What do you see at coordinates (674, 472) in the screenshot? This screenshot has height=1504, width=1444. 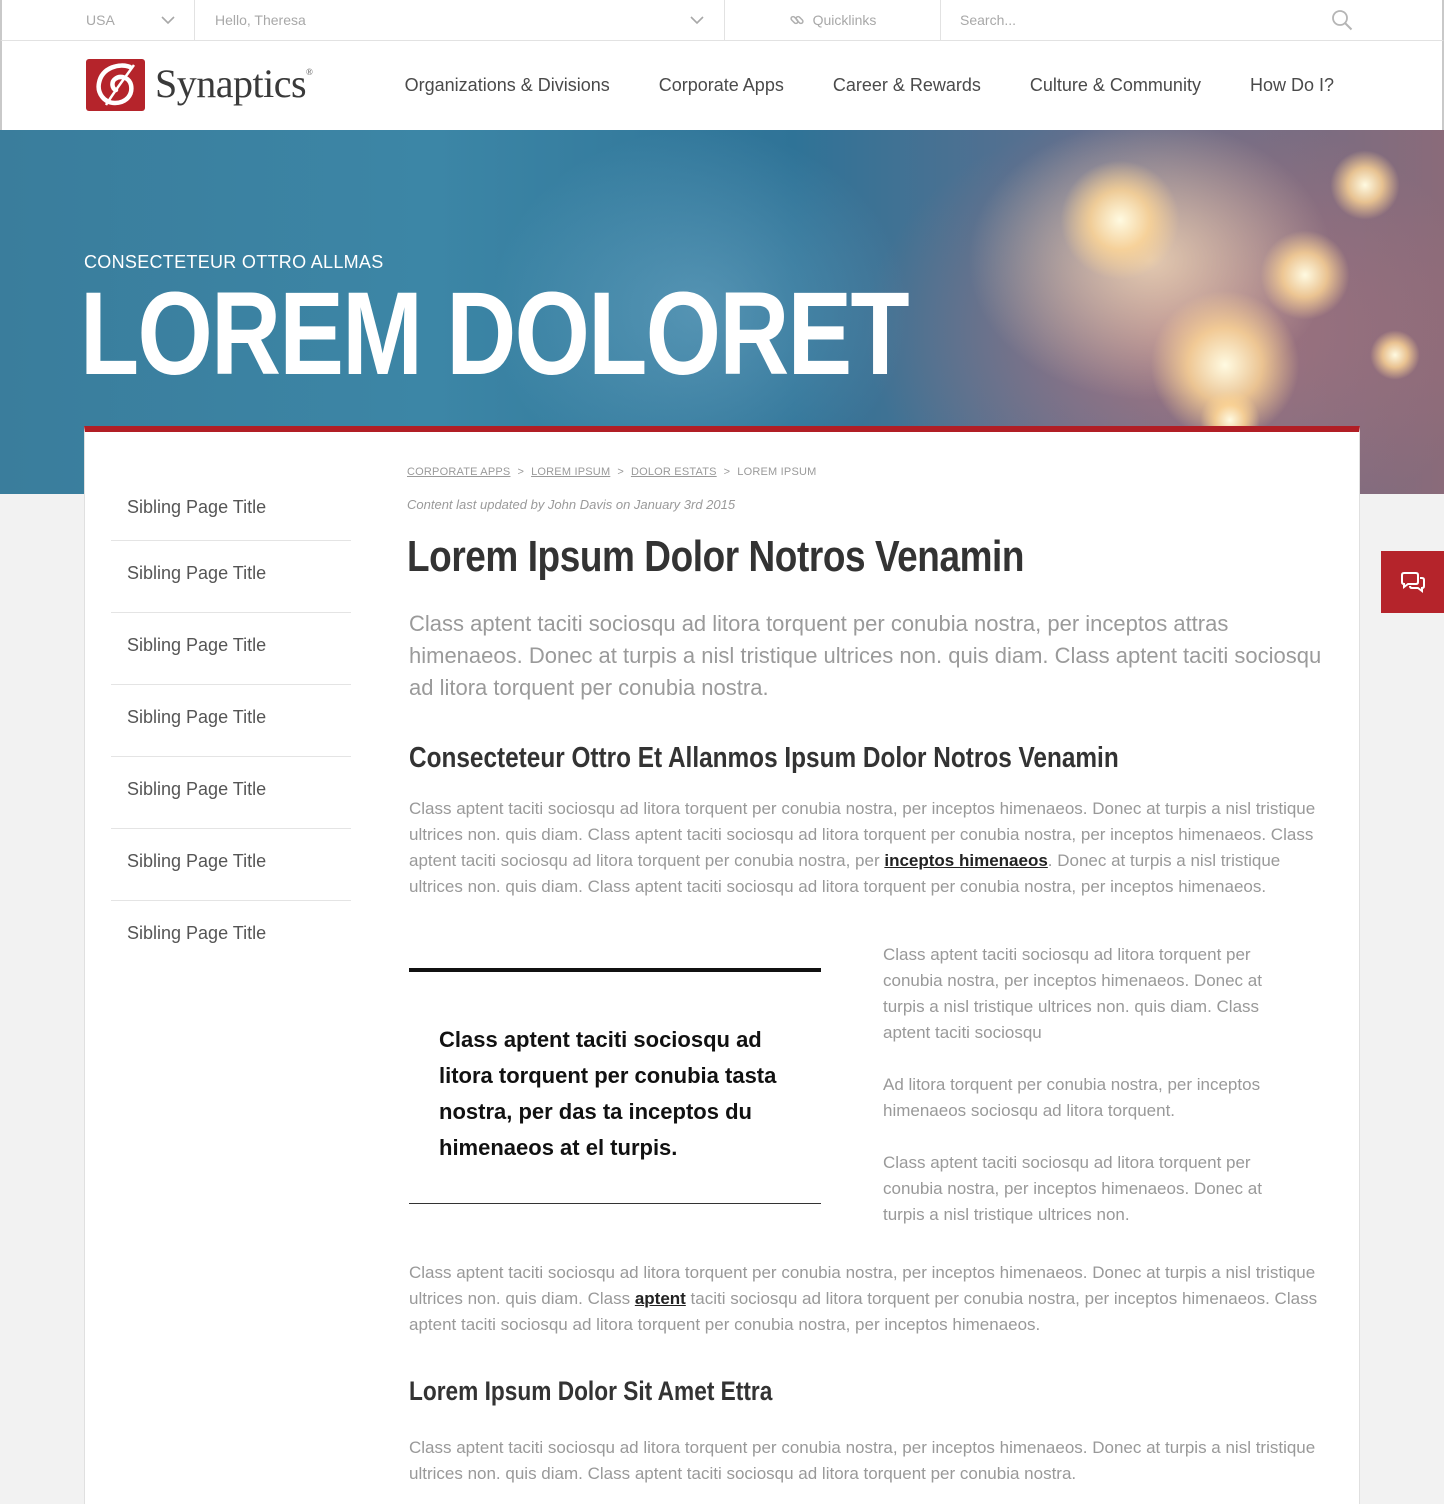 I see `breadcrumb-link: DOLOR ESTATS` at bounding box center [674, 472].